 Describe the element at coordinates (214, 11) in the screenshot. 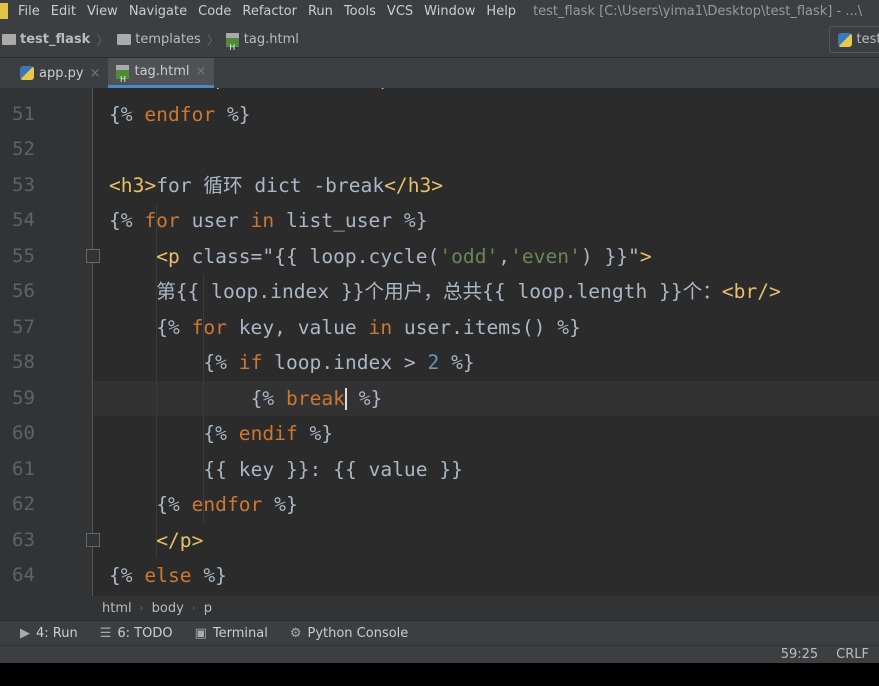

I see `menu-code: Code` at that location.